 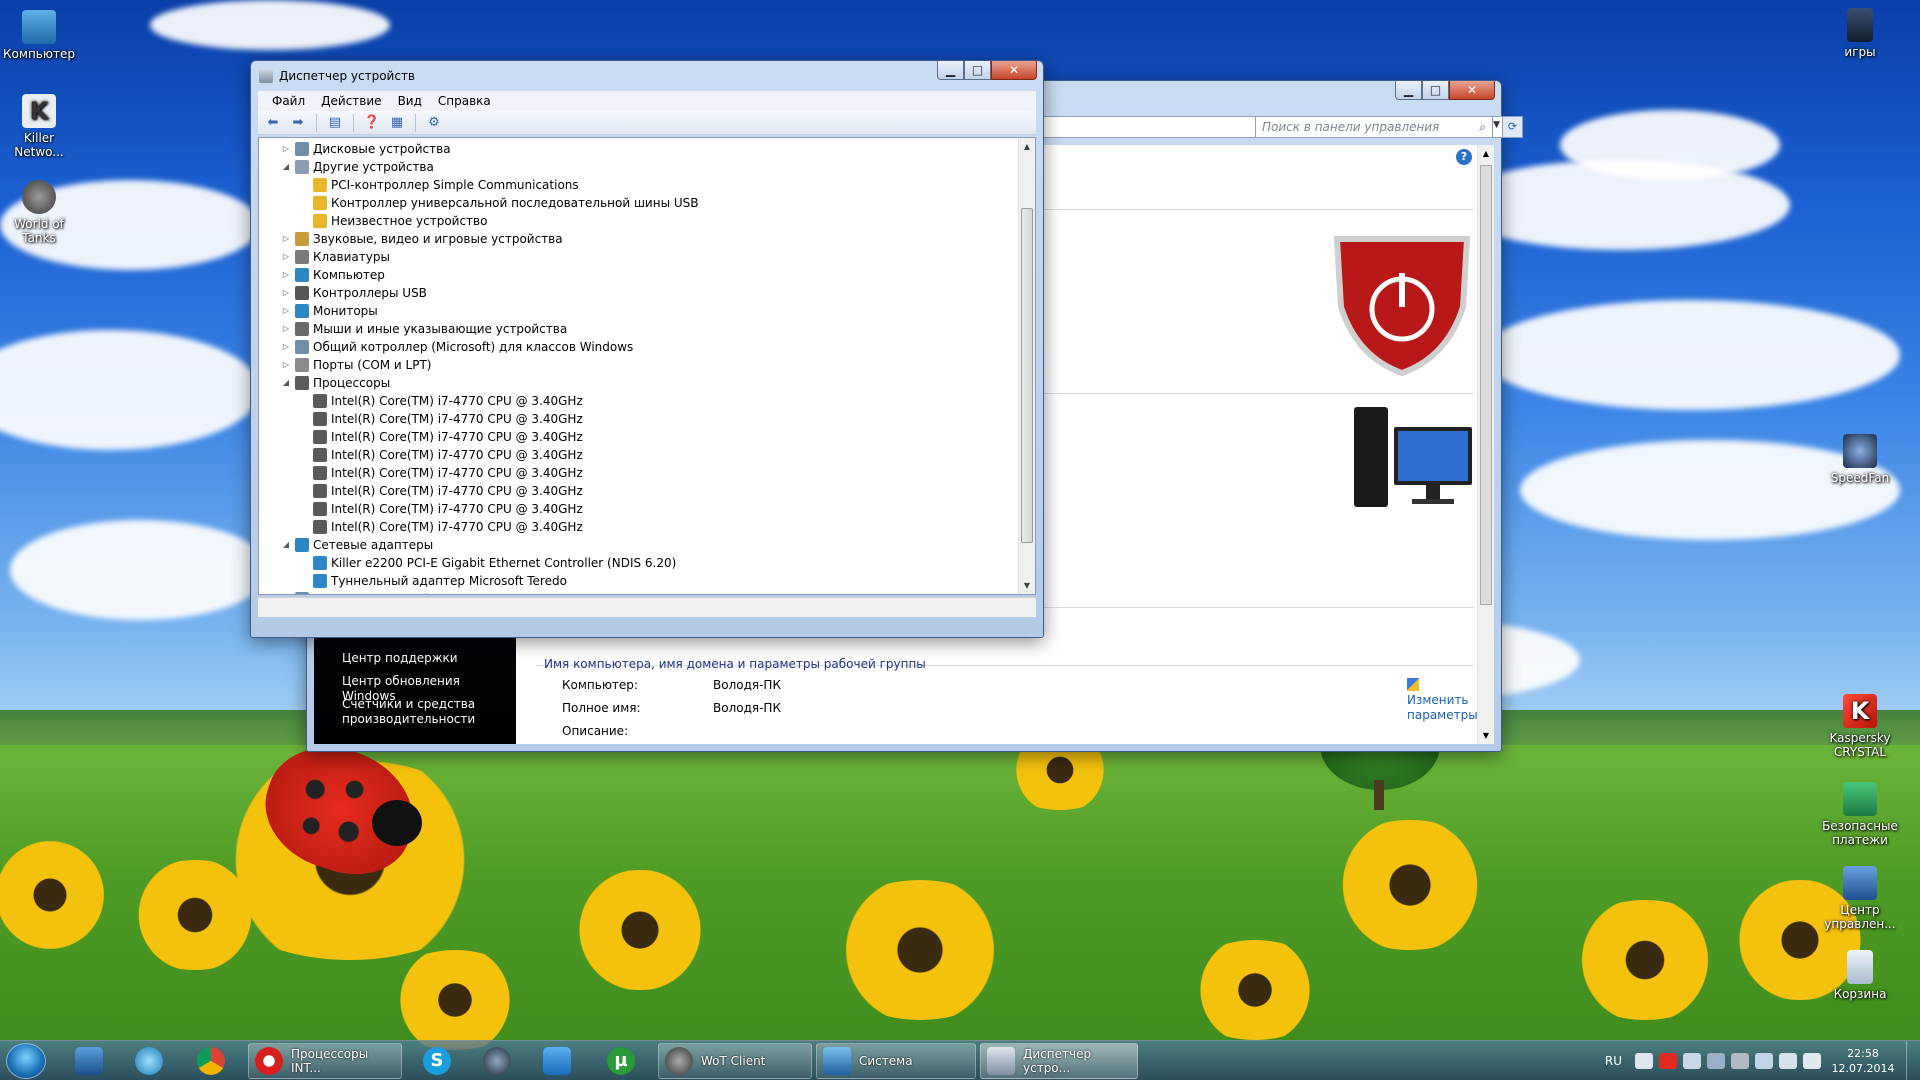 I want to click on link-performance: Счетчики и средства производительности, so click(x=422, y=712).